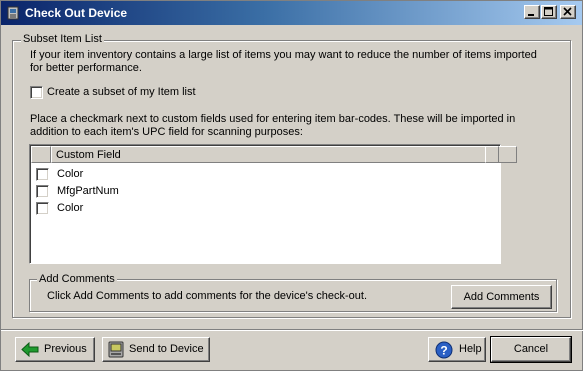 The width and height of the screenshot is (583, 371). Describe the element at coordinates (65, 349) in the screenshot. I see `previous-button-label: Previous` at that location.